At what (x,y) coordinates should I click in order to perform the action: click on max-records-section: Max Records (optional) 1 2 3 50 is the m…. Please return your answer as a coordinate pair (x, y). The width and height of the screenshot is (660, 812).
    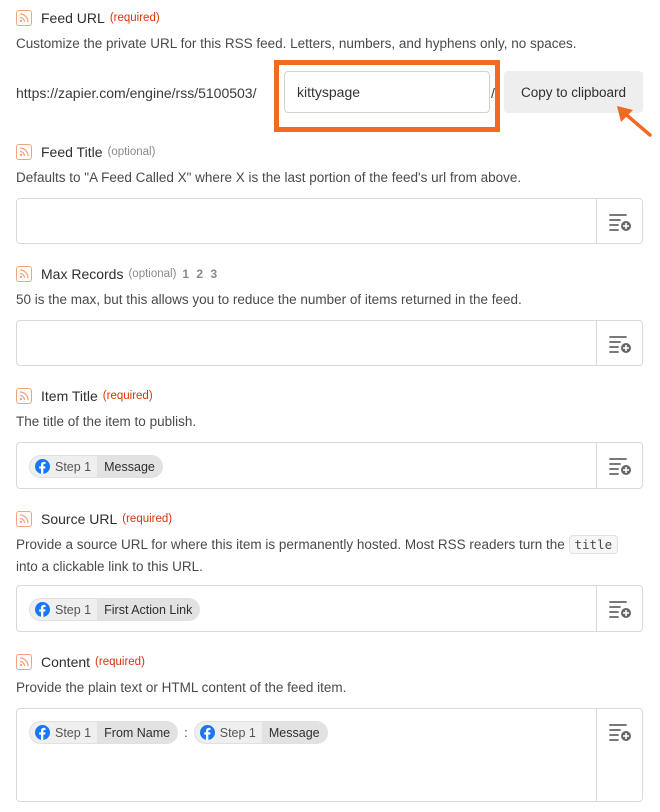
    Looking at the image, I should click on (329, 287).